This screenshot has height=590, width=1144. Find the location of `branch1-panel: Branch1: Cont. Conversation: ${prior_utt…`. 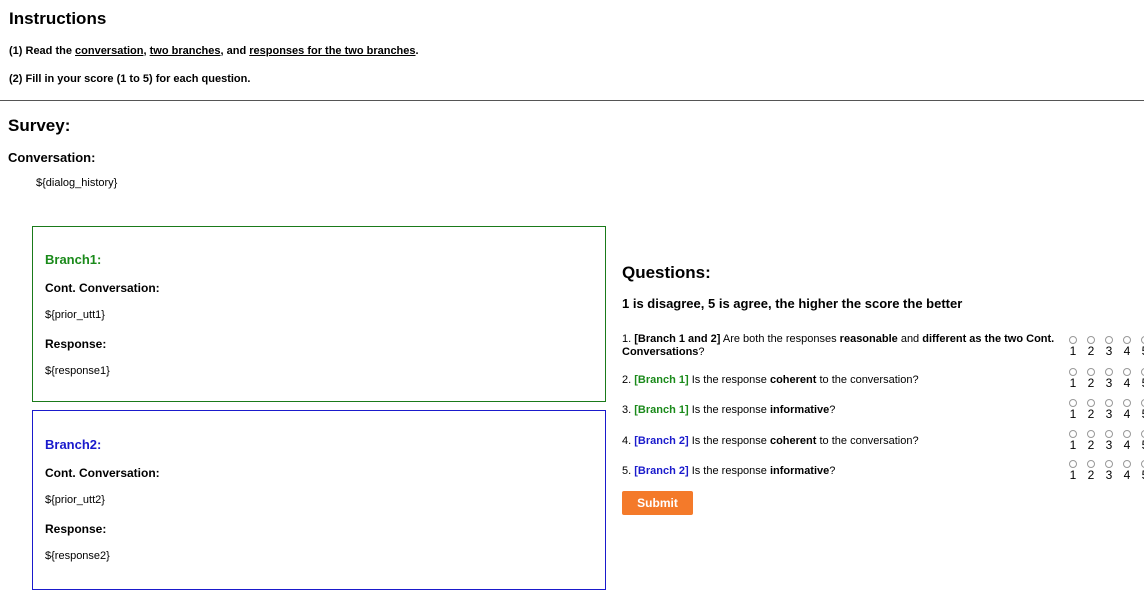

branch1-panel: Branch1: Cont. Conversation: ${prior_utt… is located at coordinates (319, 314).